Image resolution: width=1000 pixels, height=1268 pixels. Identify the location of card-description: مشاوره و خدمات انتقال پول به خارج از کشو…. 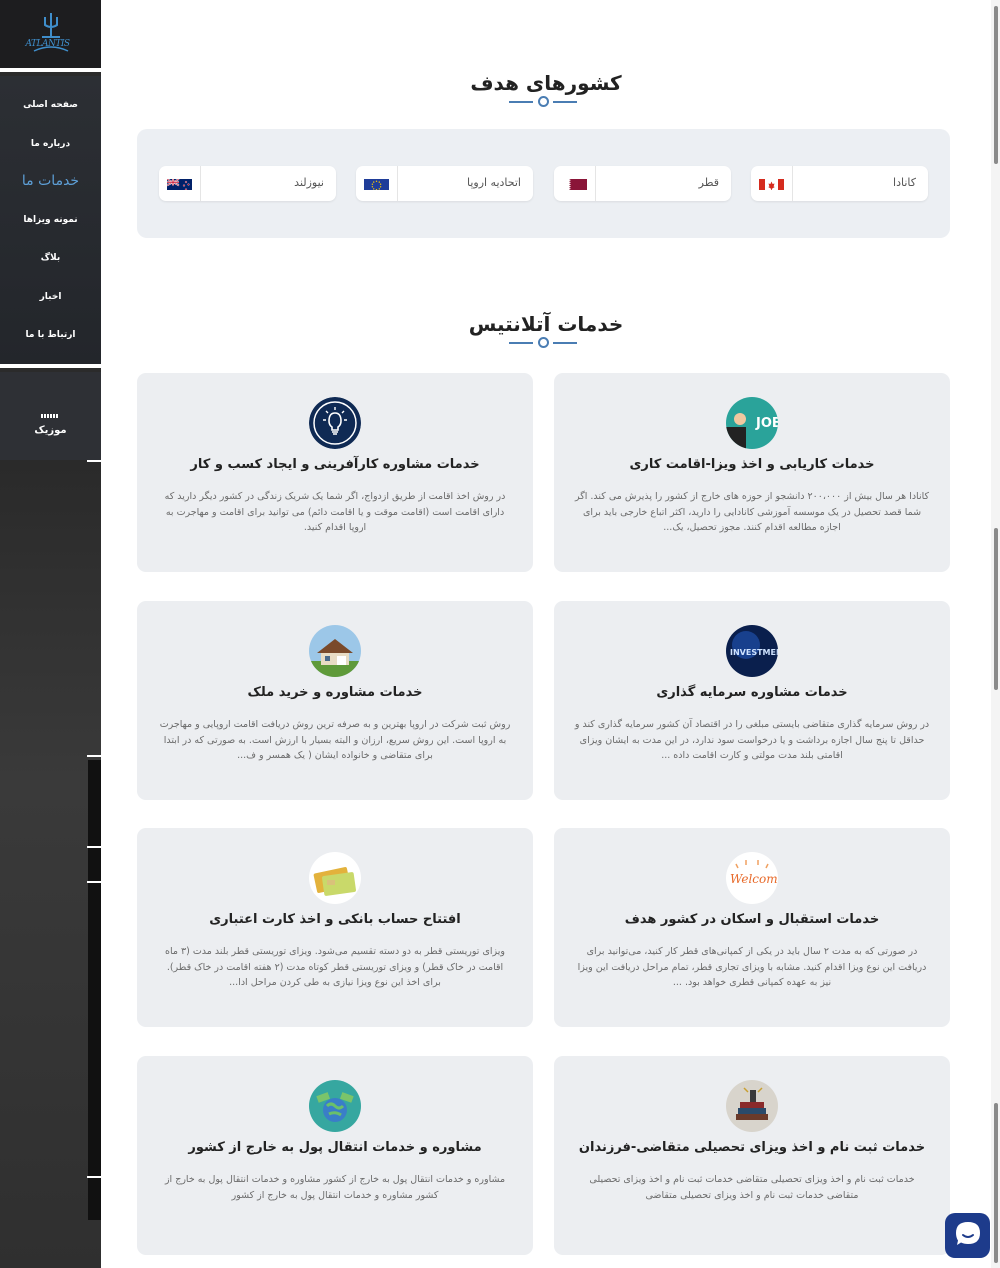
(335, 1187).